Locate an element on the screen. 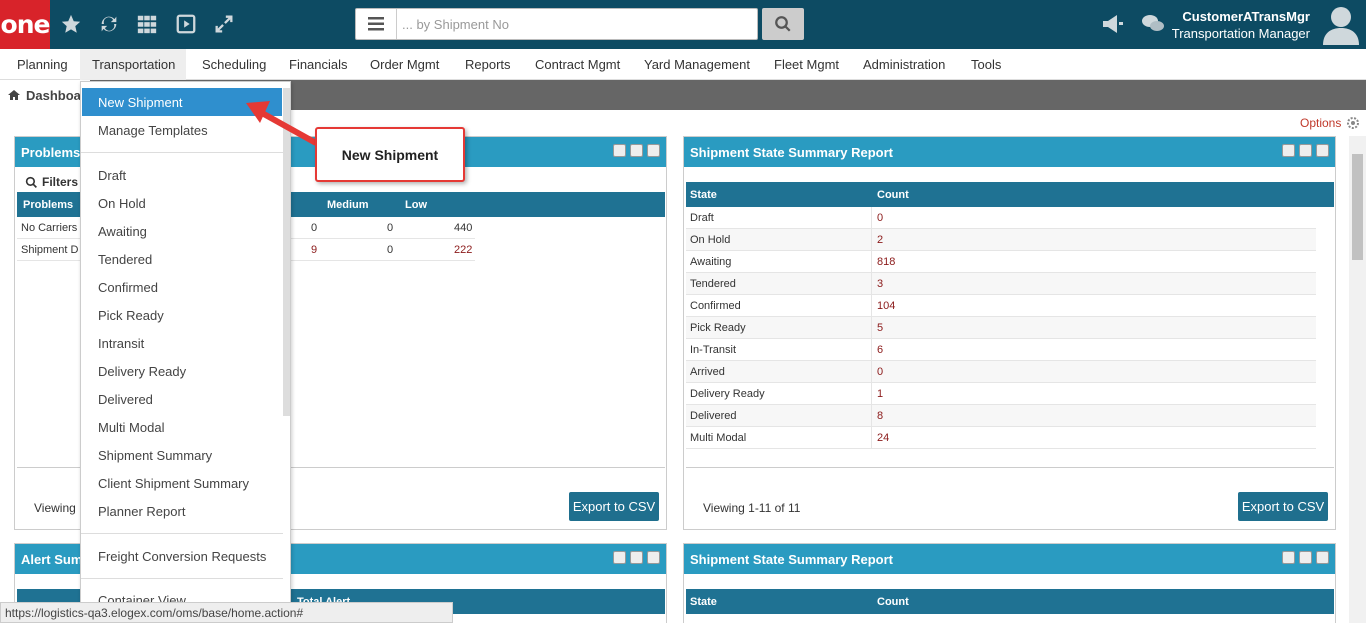 The image size is (1366, 623). row-low: 440 is located at coordinates (463, 228).